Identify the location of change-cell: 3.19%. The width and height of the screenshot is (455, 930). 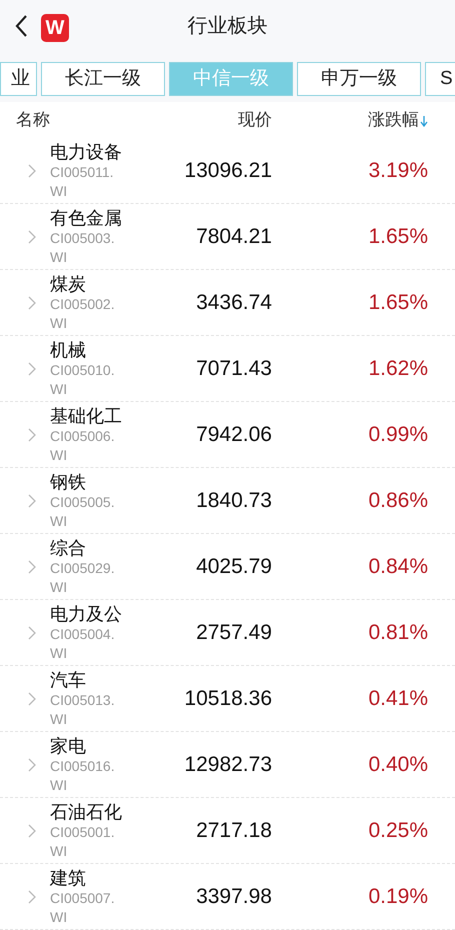
(398, 170).